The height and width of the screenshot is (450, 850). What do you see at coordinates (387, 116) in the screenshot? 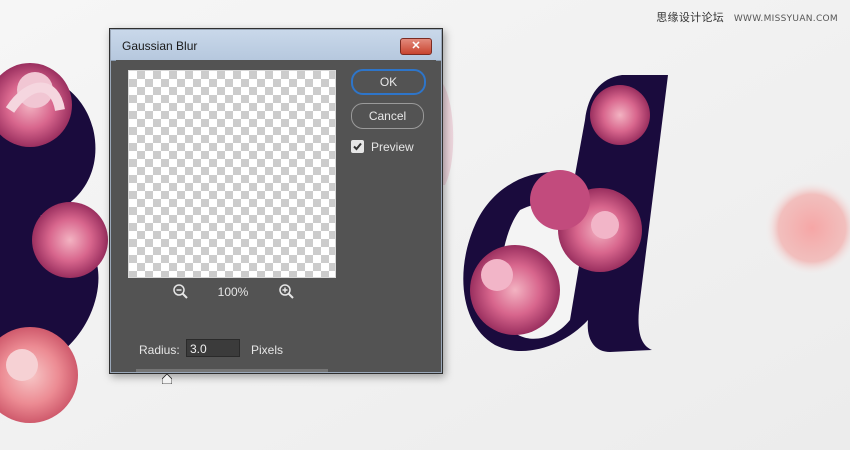
I see `cancel-button: Cancel` at bounding box center [387, 116].